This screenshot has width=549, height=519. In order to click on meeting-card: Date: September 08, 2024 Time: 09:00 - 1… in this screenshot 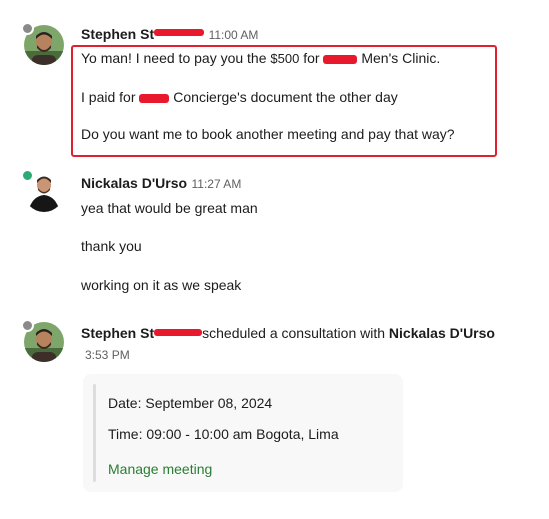, I will do `click(243, 433)`.